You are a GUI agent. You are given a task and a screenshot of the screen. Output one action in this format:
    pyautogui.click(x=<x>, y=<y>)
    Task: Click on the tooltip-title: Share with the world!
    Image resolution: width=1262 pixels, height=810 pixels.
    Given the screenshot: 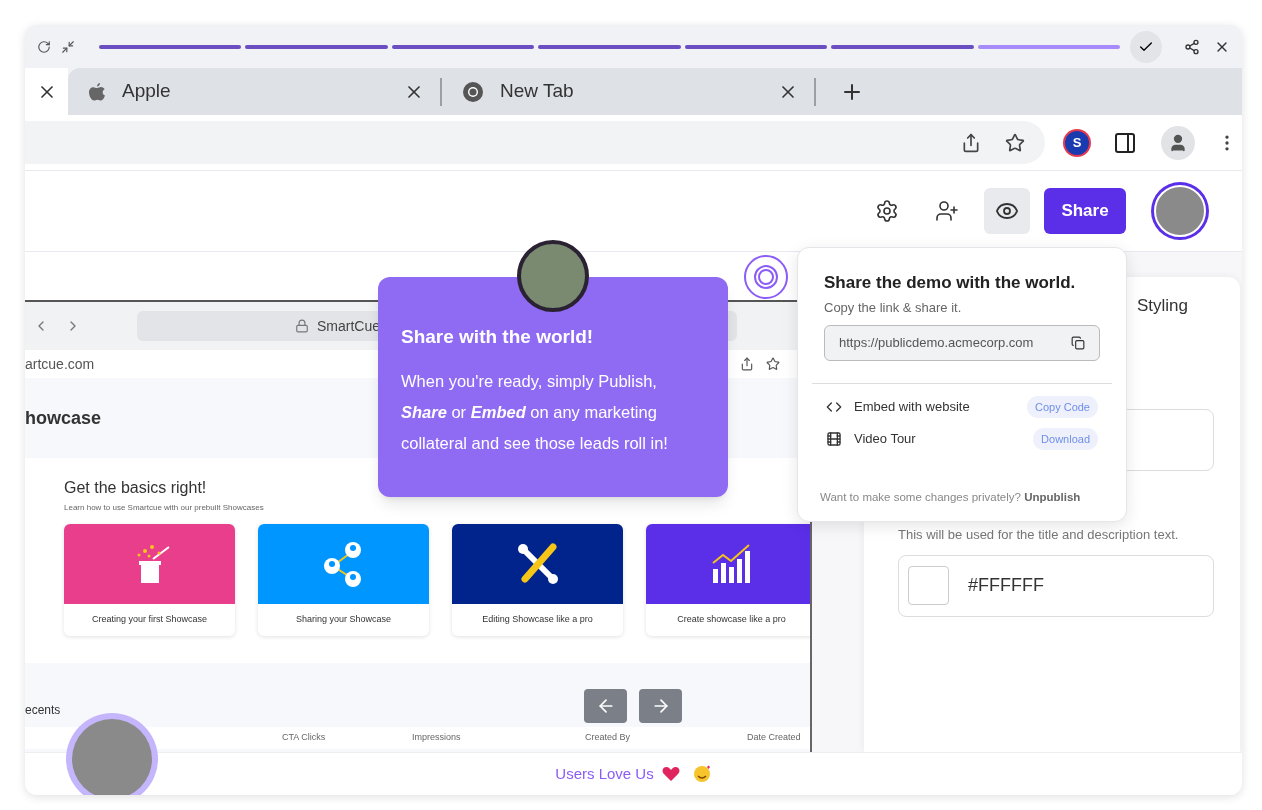 What is the action you would take?
    pyautogui.click(x=498, y=337)
    